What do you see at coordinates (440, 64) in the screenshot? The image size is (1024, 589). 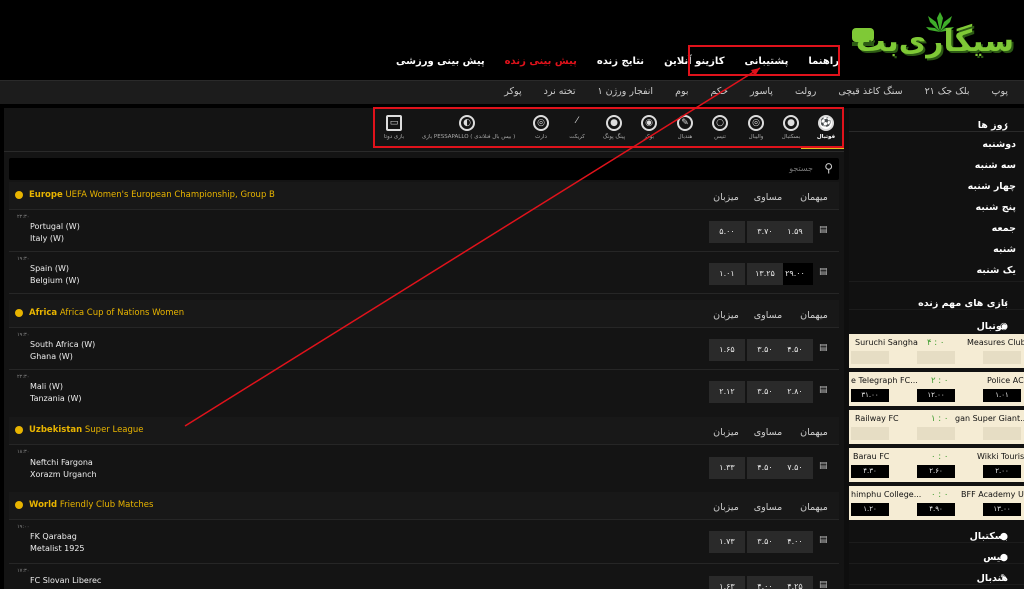 I see `nav-sports-betting: پیش بینی ورزشی` at bounding box center [440, 64].